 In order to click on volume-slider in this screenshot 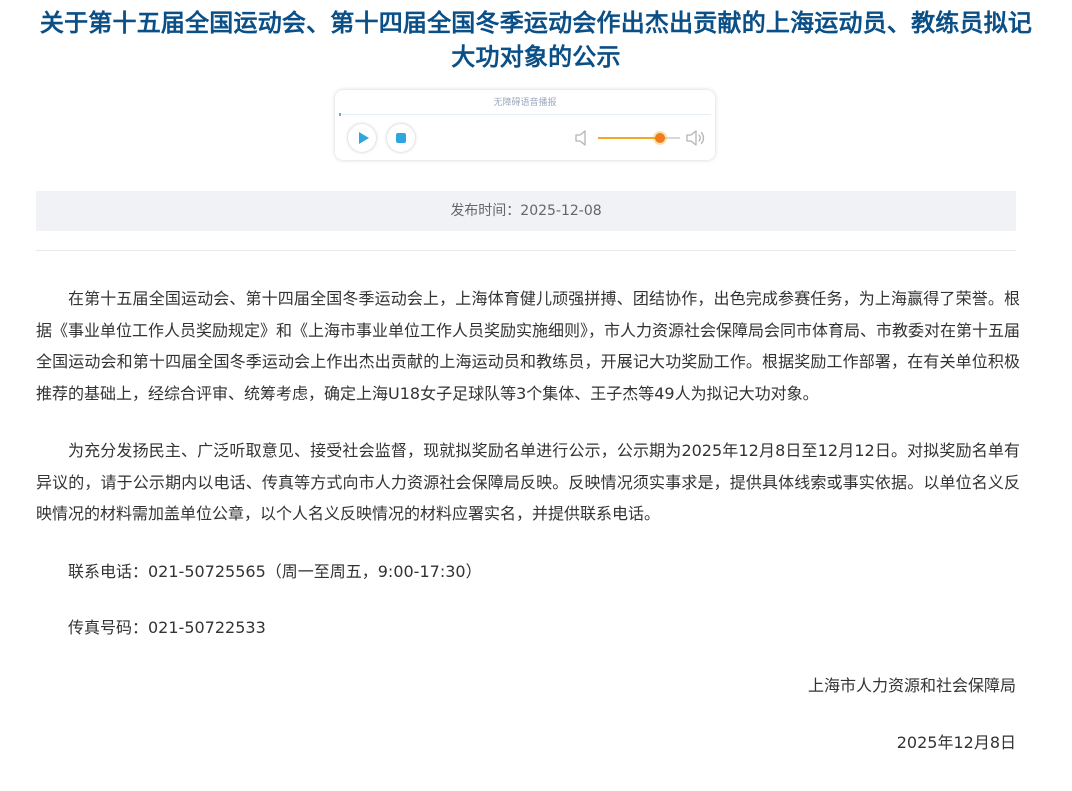, I will do `click(639, 138)`.